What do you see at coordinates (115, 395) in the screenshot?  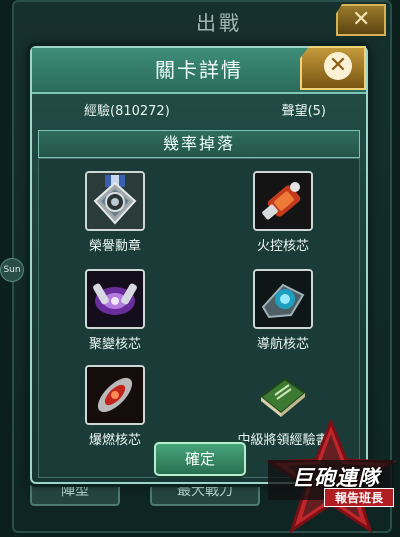 I see `deflagration-core-icon` at bounding box center [115, 395].